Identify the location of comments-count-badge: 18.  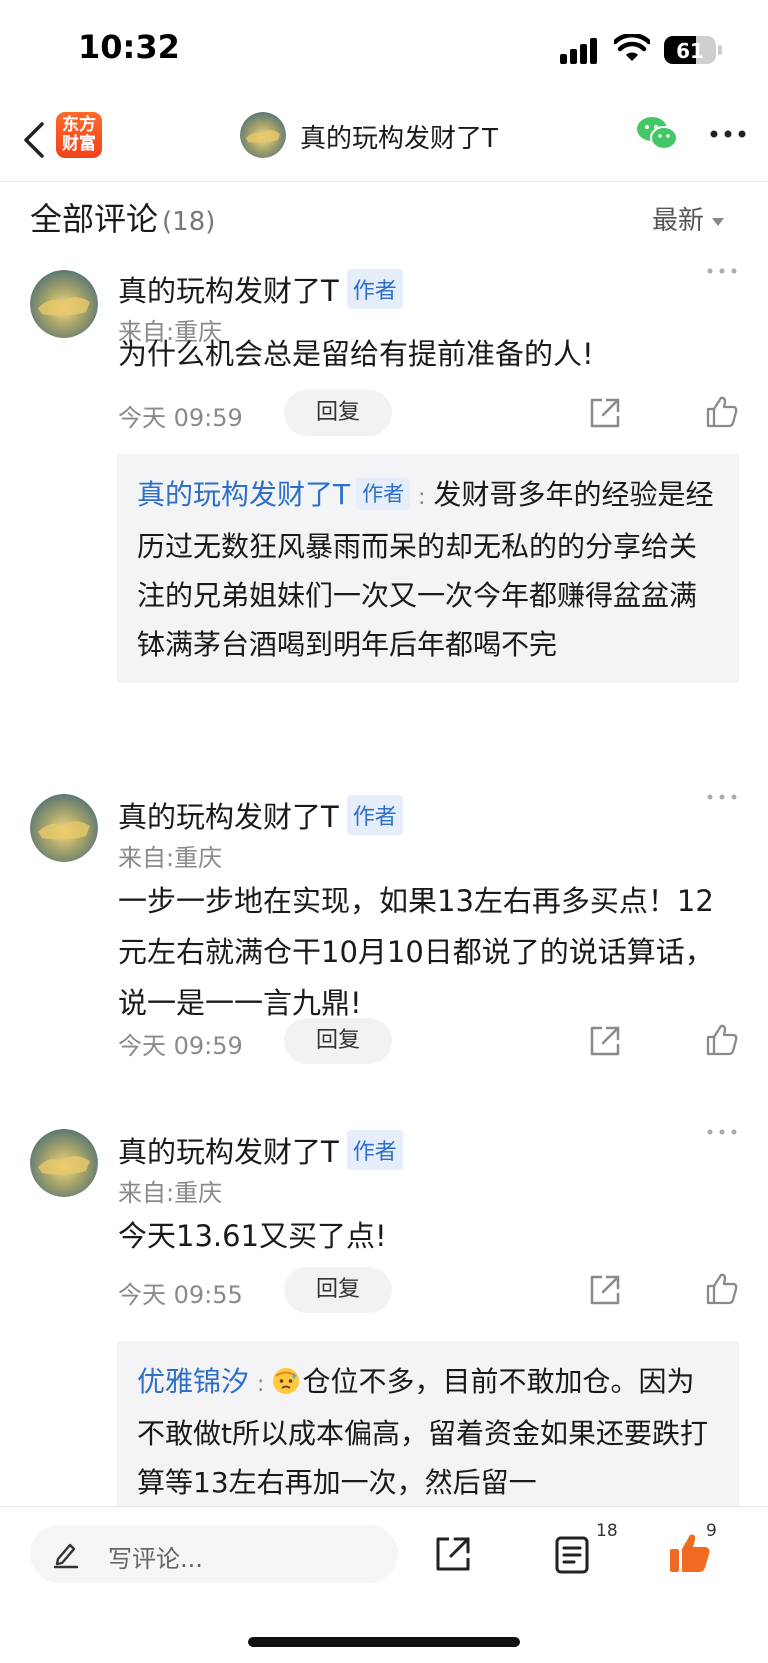
(607, 1531).